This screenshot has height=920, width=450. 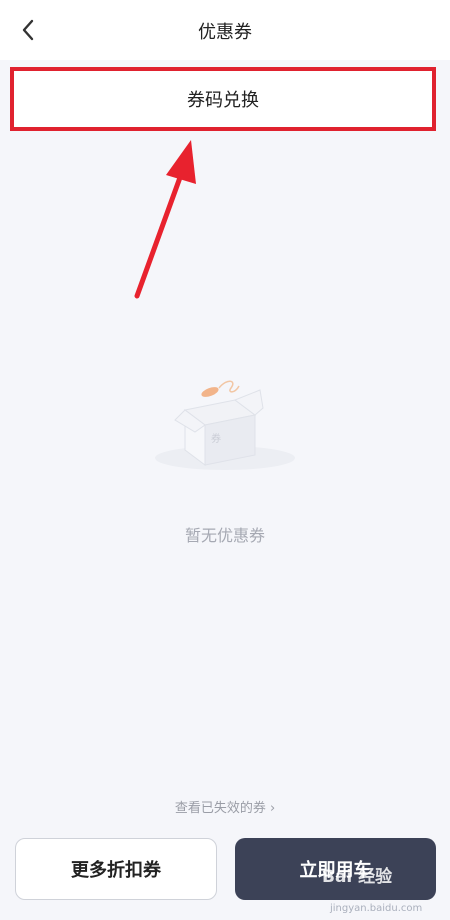 What do you see at coordinates (357, 877) in the screenshot?
I see `watermark: Bai 经验` at bounding box center [357, 877].